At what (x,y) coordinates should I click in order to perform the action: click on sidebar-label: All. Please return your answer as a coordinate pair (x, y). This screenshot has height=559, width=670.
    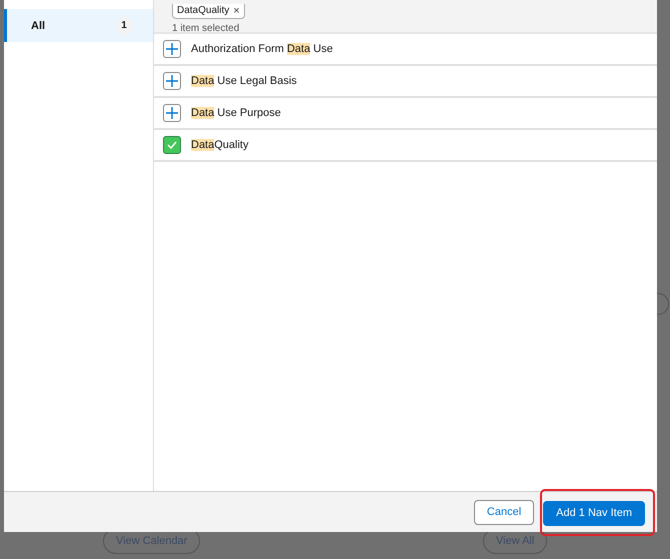
    Looking at the image, I should click on (38, 26).